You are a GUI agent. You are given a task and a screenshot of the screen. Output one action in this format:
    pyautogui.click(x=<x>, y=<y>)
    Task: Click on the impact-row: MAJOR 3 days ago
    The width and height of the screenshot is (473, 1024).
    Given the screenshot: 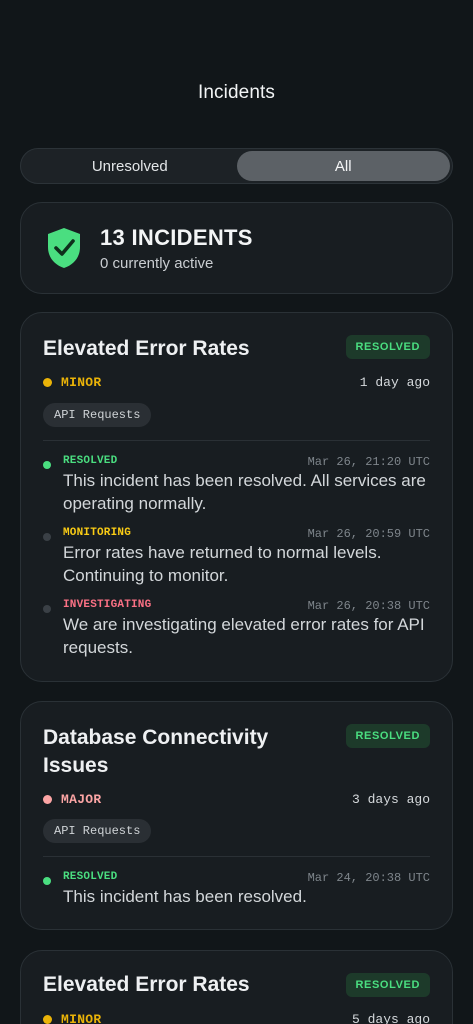 What is the action you would take?
    pyautogui.click(x=236, y=799)
    